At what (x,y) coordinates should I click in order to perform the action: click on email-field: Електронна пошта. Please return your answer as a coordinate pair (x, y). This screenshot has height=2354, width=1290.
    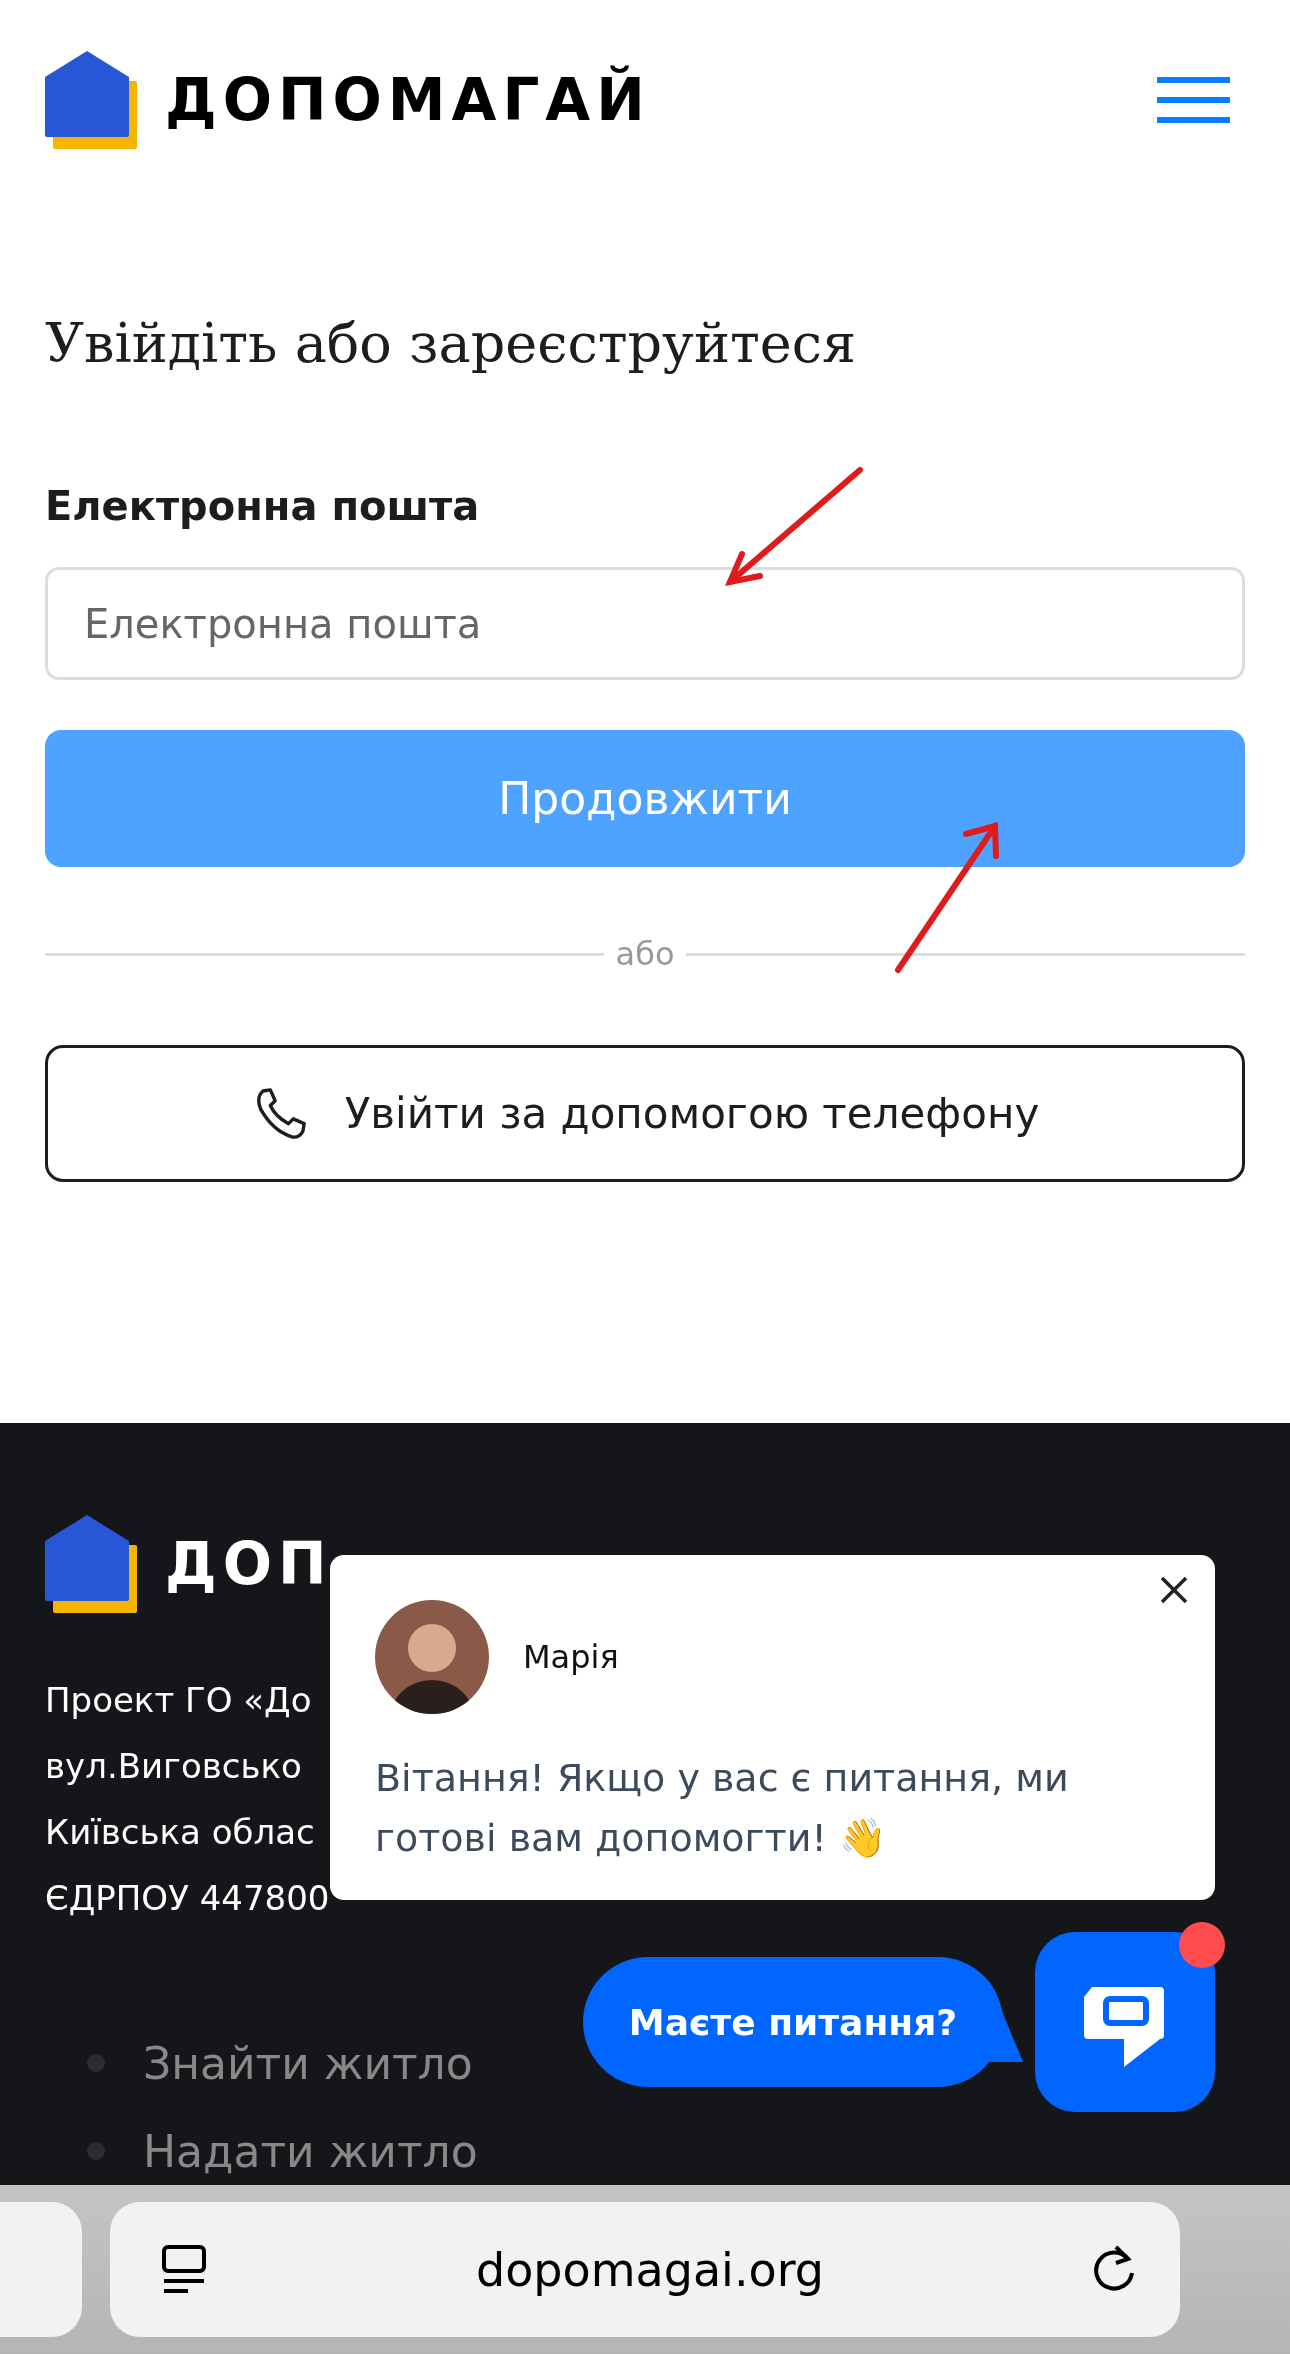
    Looking at the image, I should click on (645, 623).